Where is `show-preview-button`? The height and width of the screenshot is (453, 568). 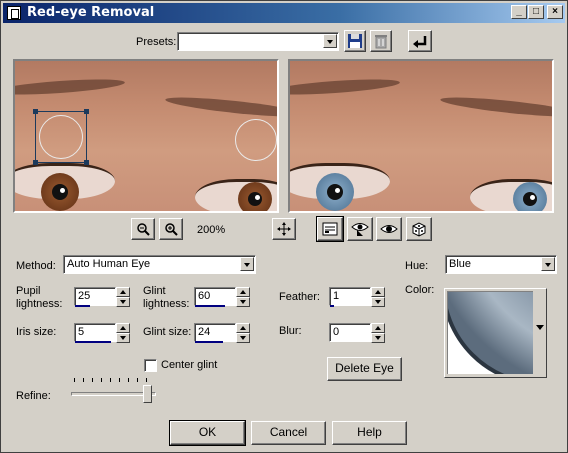 show-preview-button is located at coordinates (330, 229).